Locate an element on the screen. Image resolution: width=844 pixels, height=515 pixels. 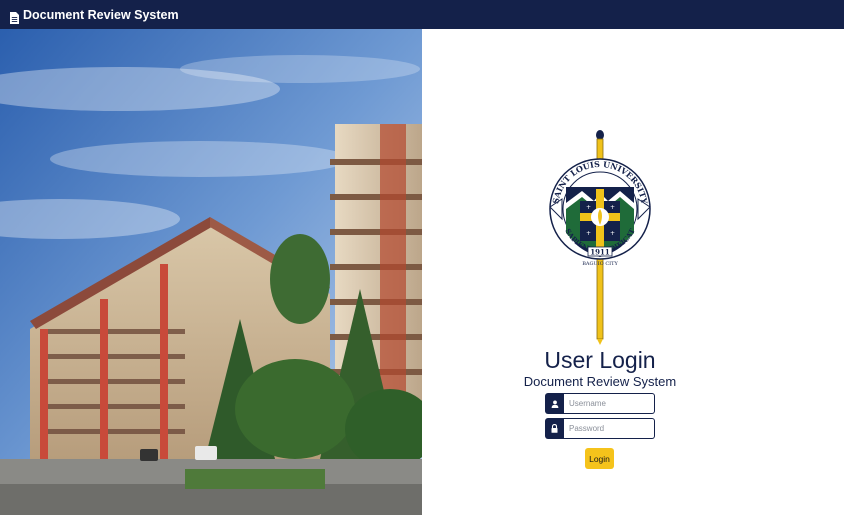
seal-city: BAGUIO CITY is located at coordinates (600, 264).